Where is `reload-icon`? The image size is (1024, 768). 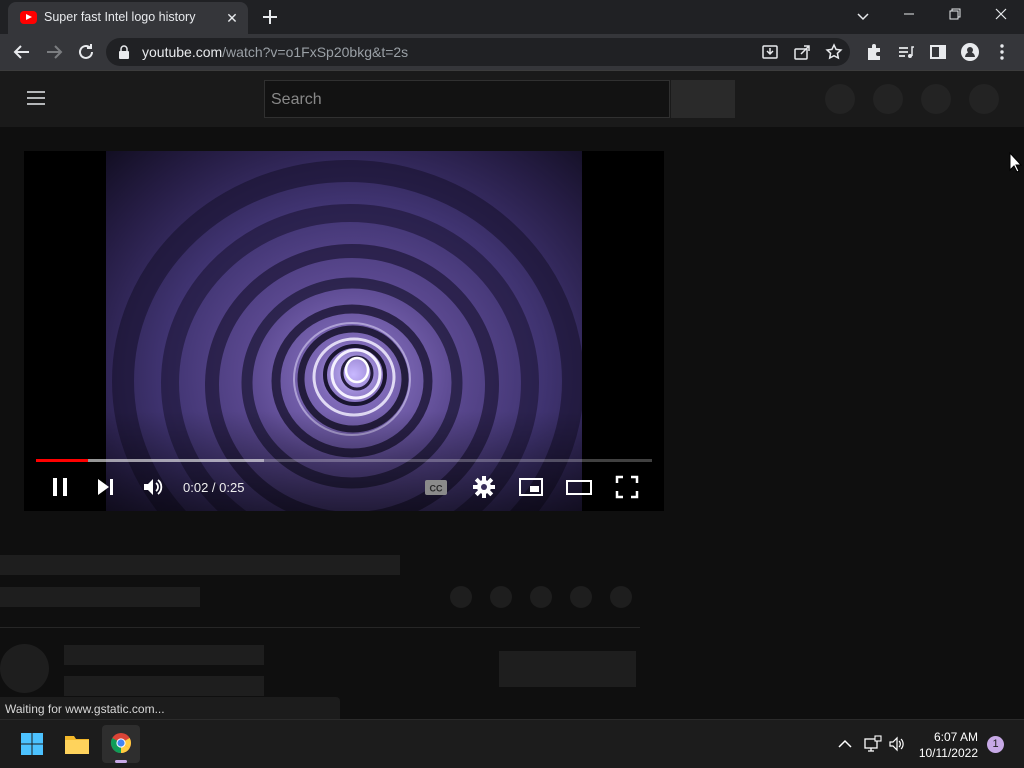 reload-icon is located at coordinates (86, 52).